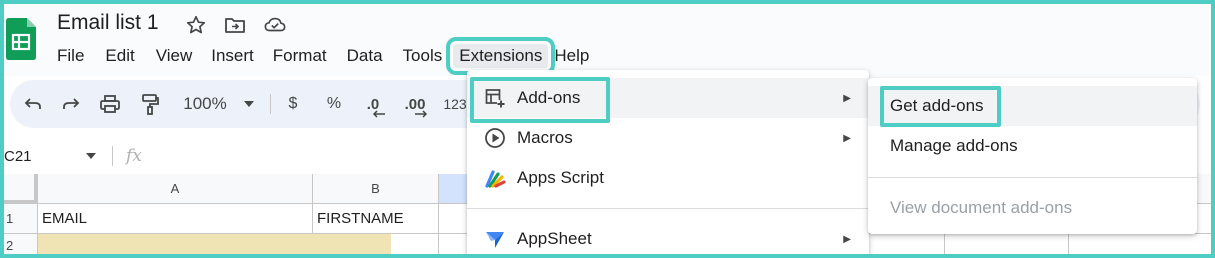 The image size is (1215, 258). What do you see at coordinates (108, 23) in the screenshot?
I see `document-title: Email list 1` at bounding box center [108, 23].